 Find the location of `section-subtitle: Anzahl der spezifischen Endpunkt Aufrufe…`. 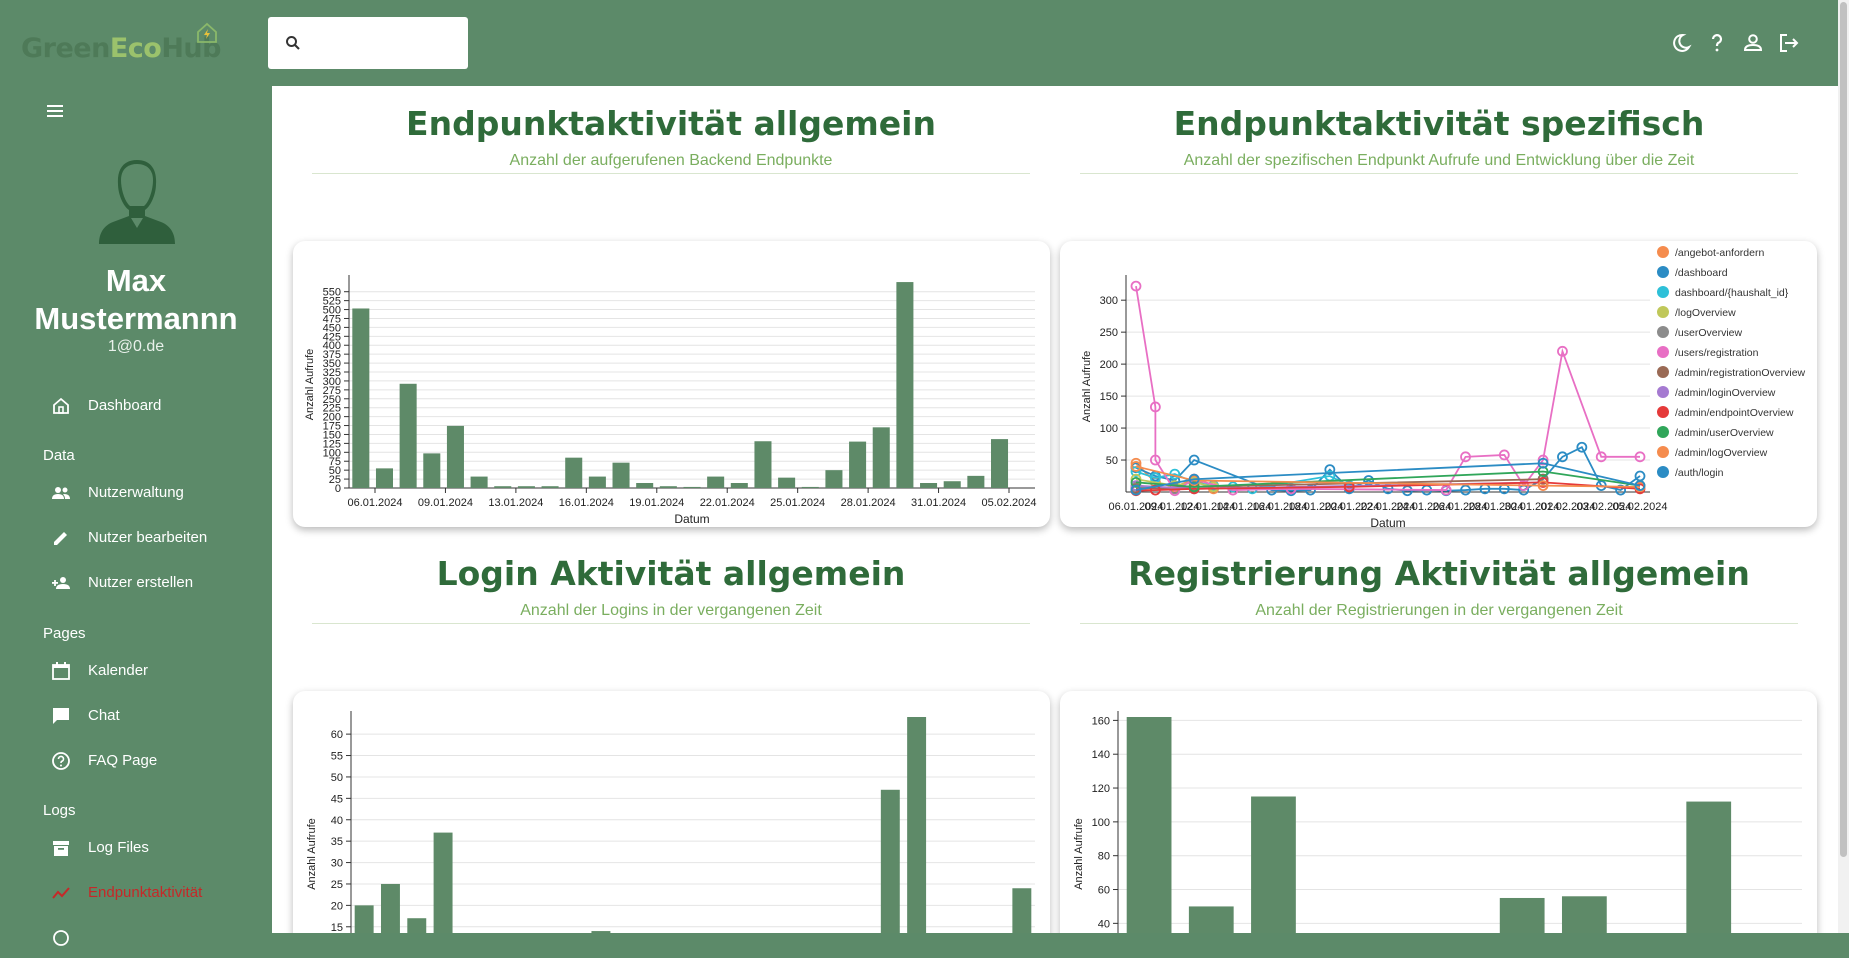

section-subtitle: Anzahl der spezifischen Endpunkt Aufrufe… is located at coordinates (1439, 160).